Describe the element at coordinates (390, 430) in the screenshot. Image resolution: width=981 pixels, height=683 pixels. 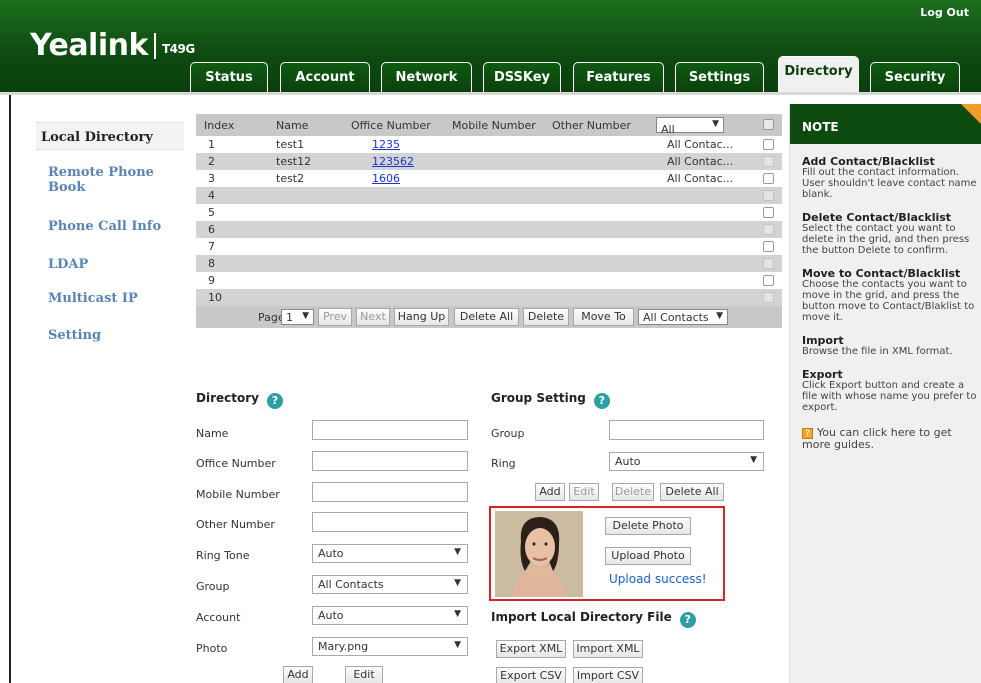
I see `name-input` at that location.